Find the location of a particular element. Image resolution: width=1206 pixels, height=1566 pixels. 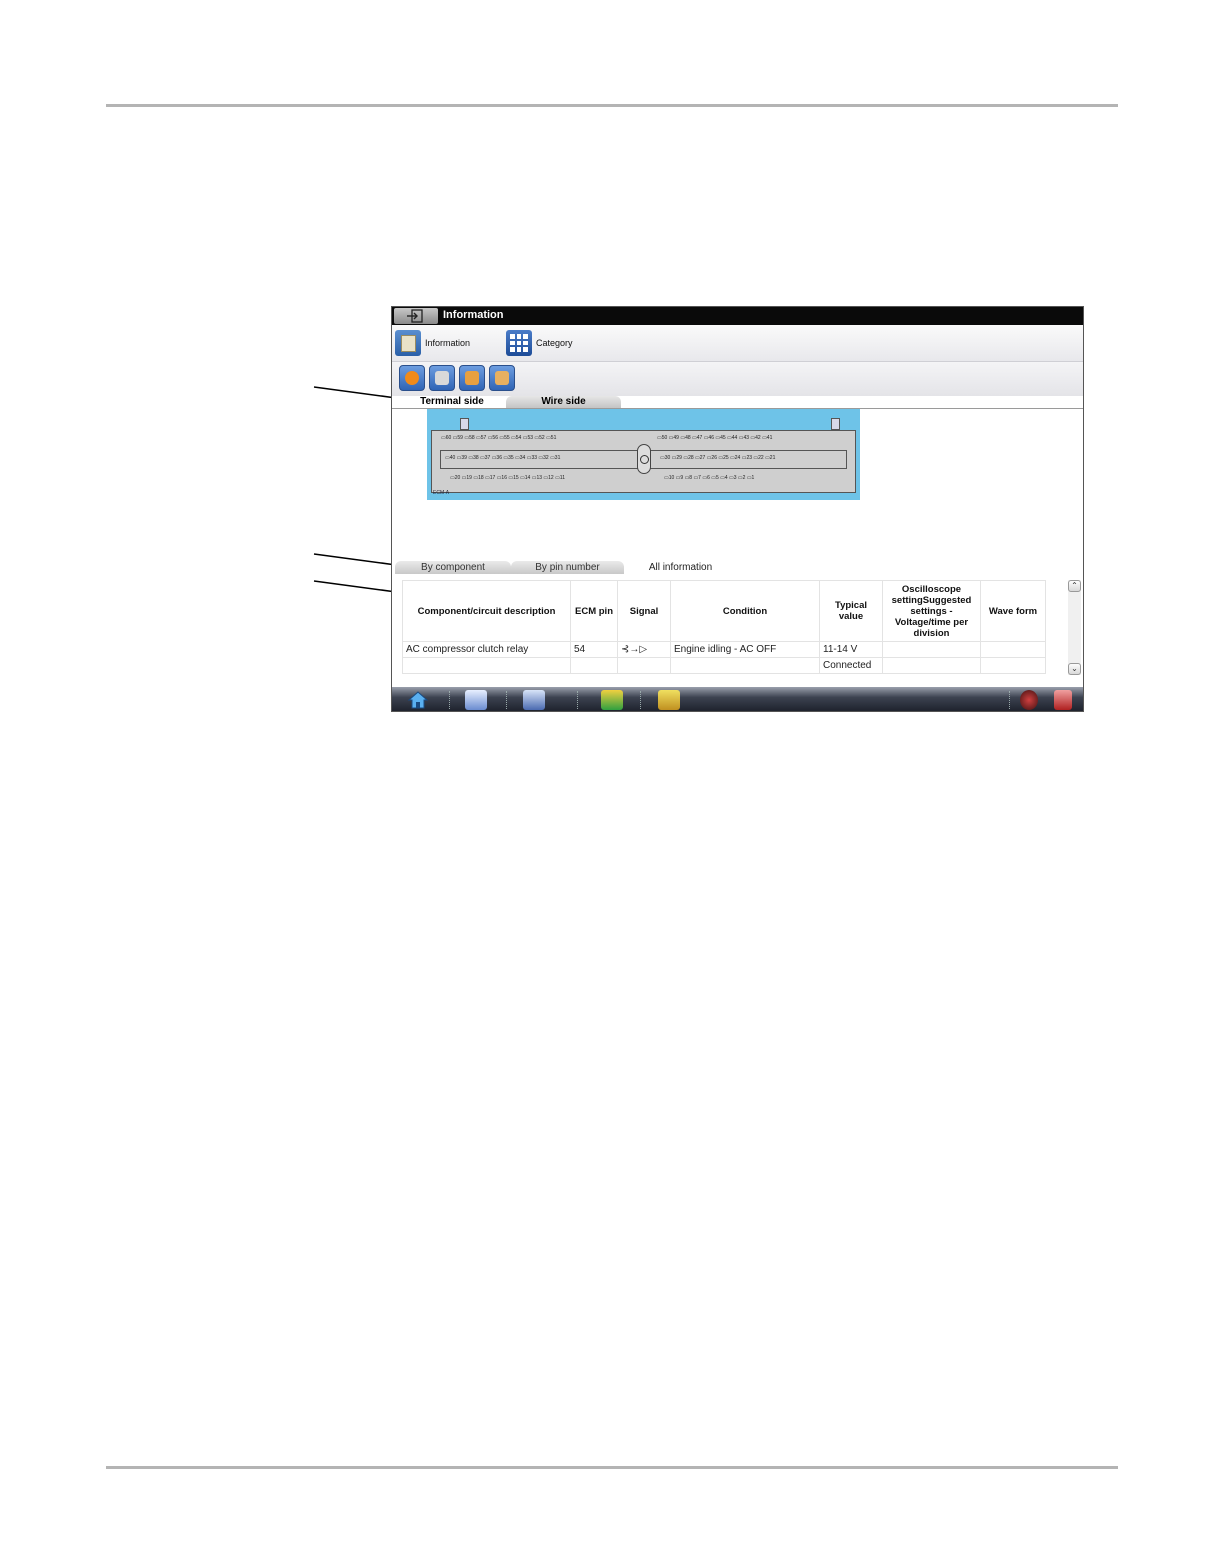

pin-row-bottom-right: ▭10 ▭9 ▭8 ▭7 ▭6 ▭5 ▭4 ▭3 ▭2 ▭1 is located at coordinates (709, 478).